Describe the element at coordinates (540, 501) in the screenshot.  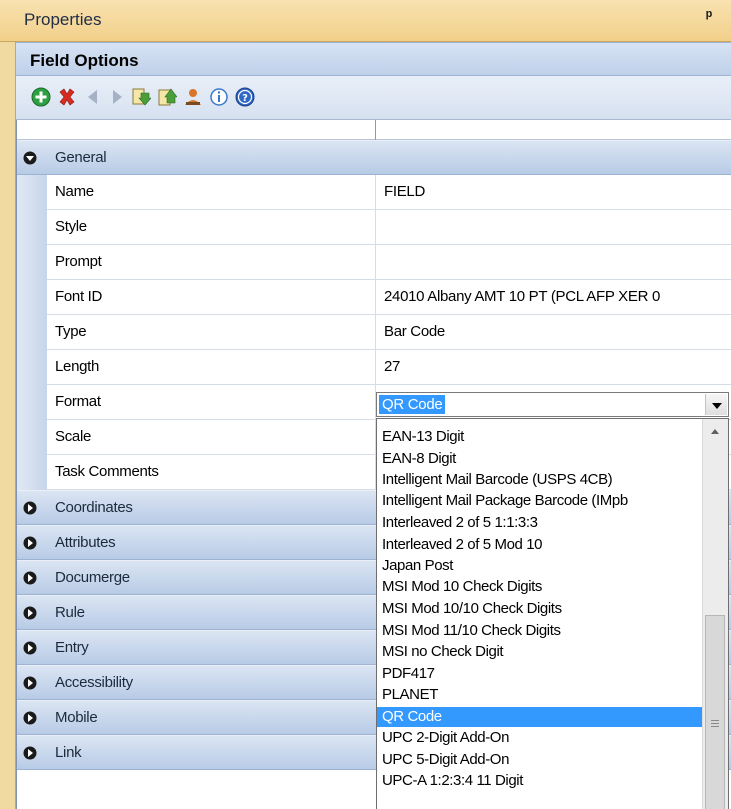
I see `dropdown-option: Intelligent Mail Package Barcode (IMpb` at that location.